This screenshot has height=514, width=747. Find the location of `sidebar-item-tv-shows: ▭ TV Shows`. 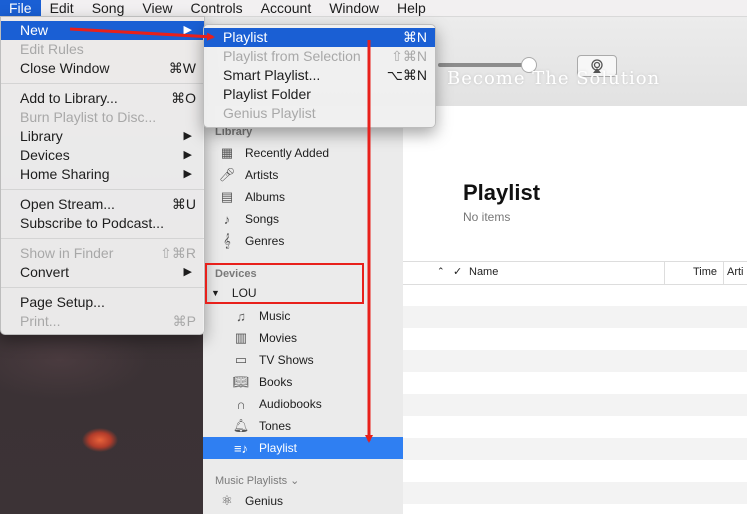

sidebar-item-tv-shows: ▭ TV Shows is located at coordinates (303, 360).